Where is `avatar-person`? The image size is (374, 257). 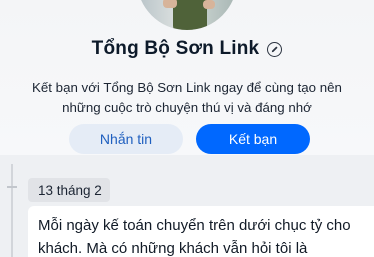 avatar-person is located at coordinates (190, 15).